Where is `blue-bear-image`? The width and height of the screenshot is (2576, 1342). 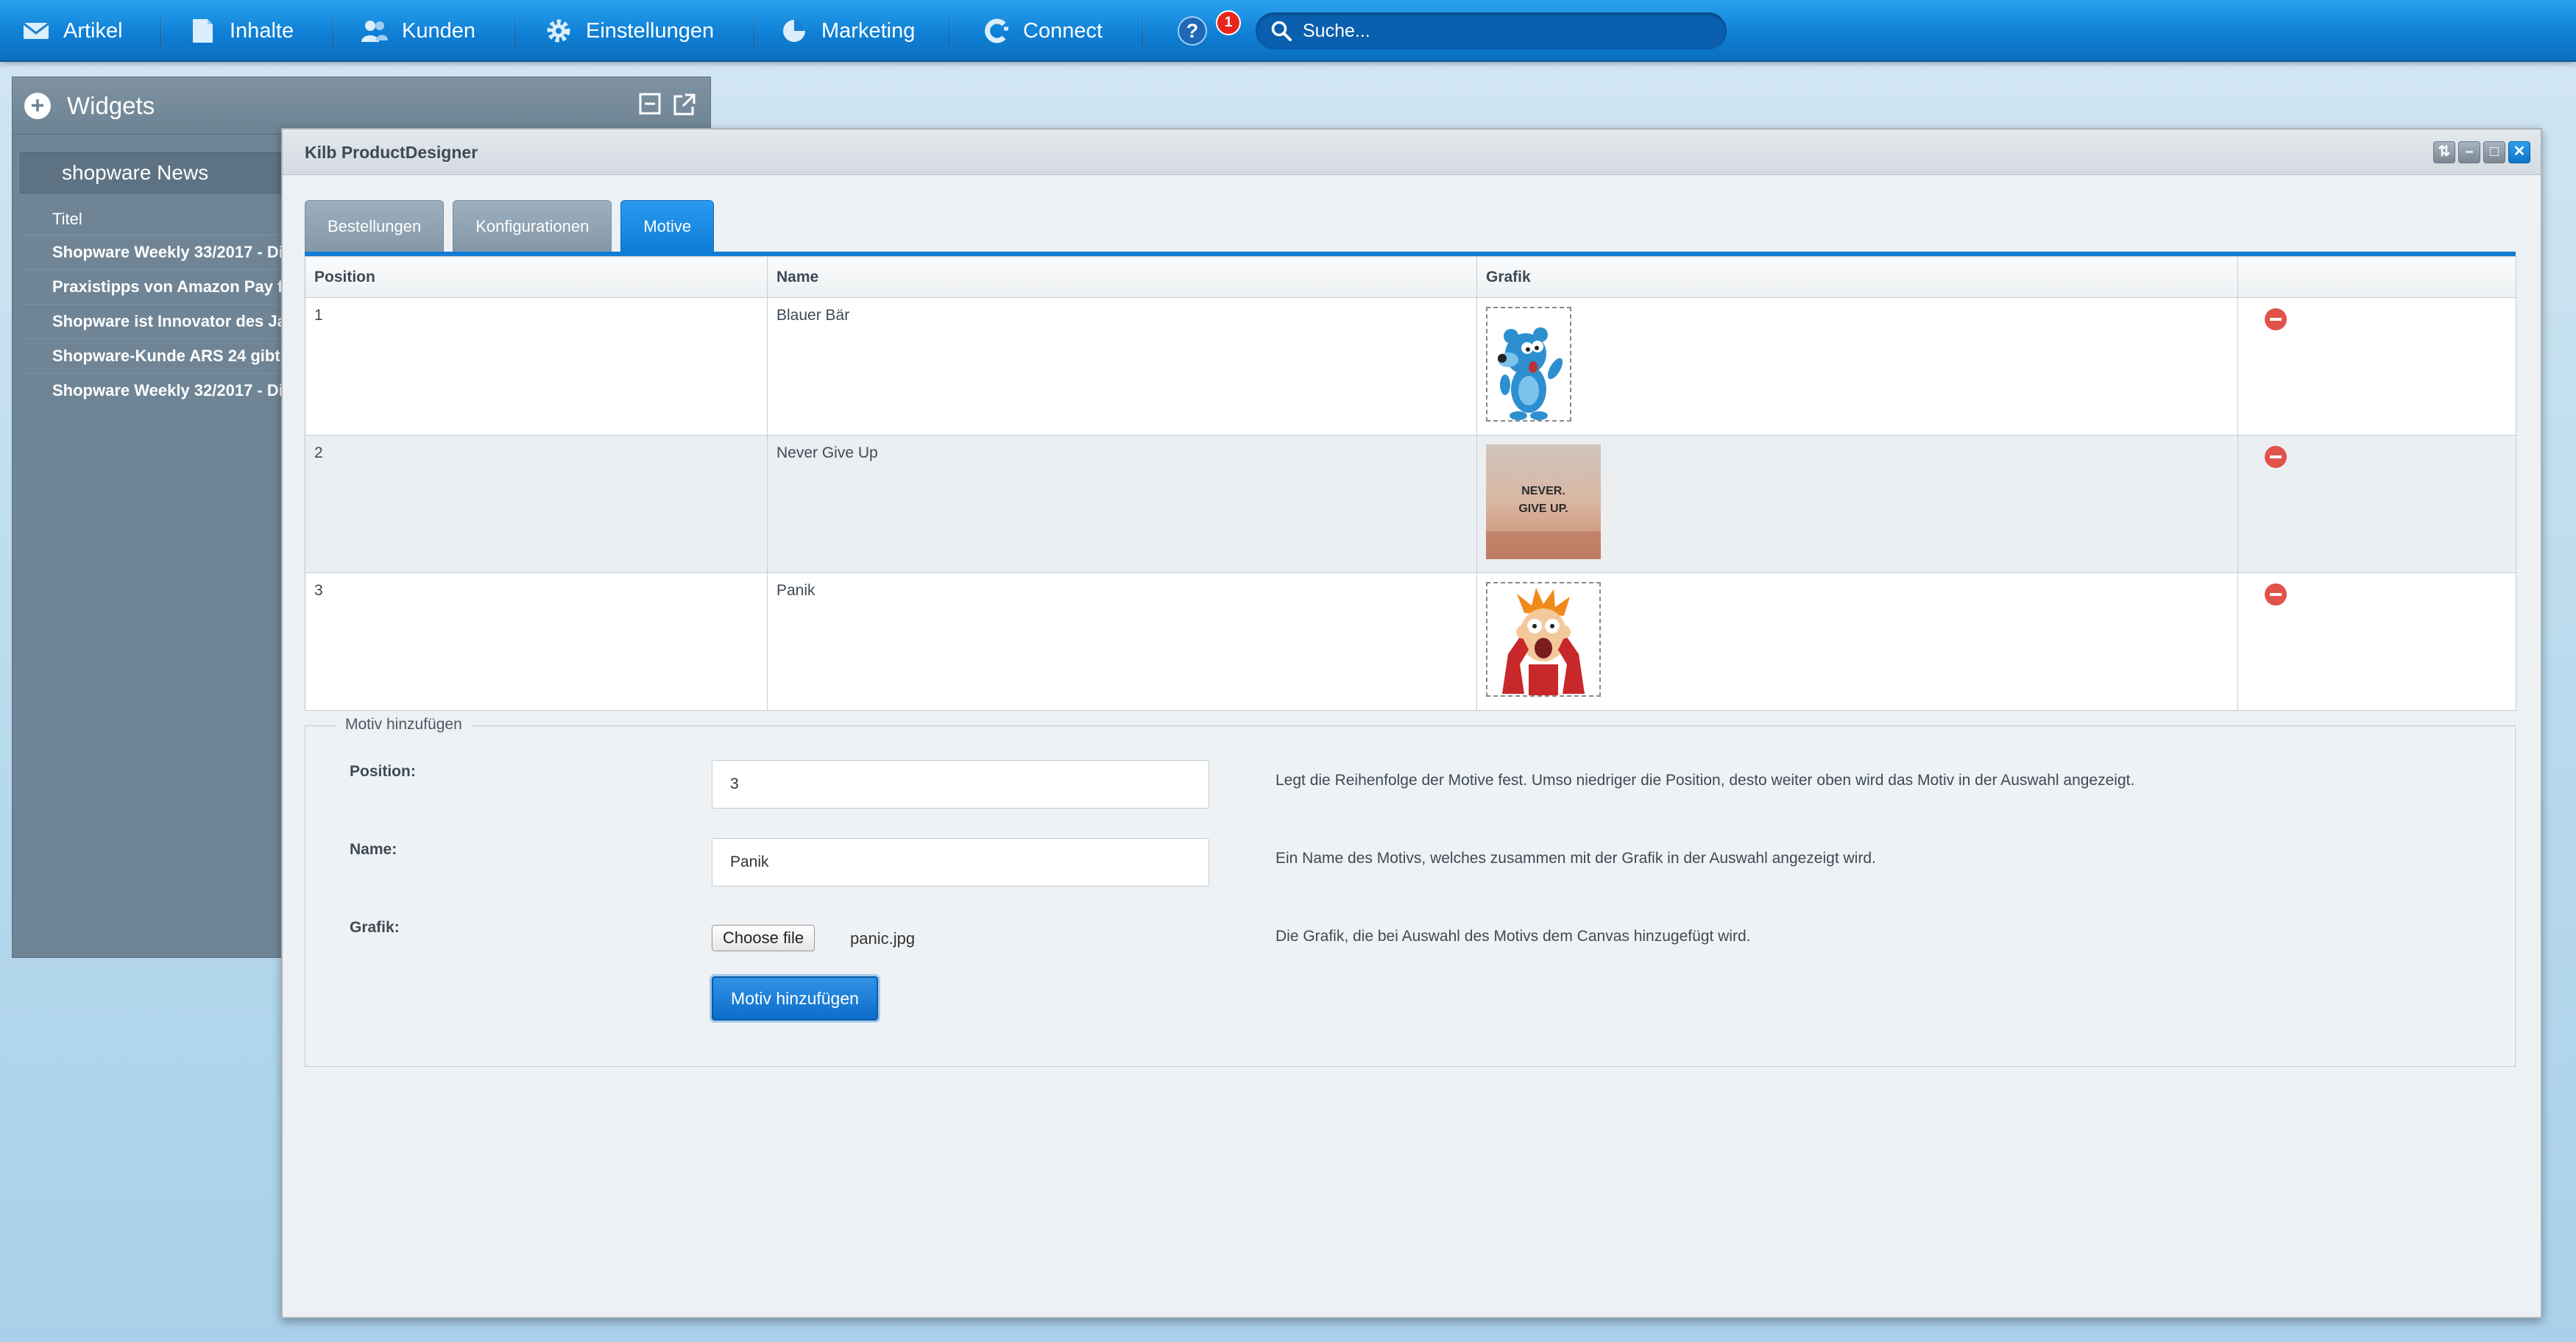 blue-bear-image is located at coordinates (1528, 364).